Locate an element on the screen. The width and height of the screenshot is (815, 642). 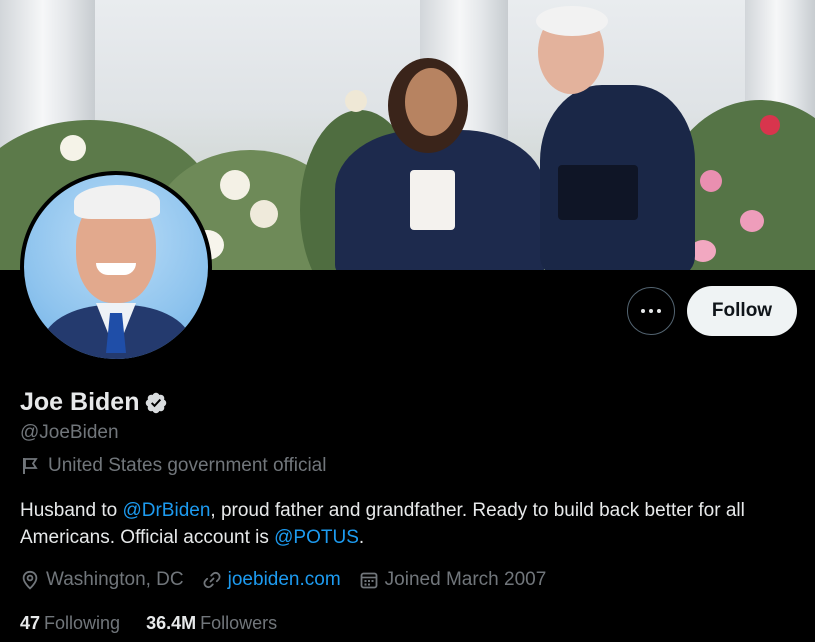
profile-website: joebiden.com is located at coordinates (271, 580).